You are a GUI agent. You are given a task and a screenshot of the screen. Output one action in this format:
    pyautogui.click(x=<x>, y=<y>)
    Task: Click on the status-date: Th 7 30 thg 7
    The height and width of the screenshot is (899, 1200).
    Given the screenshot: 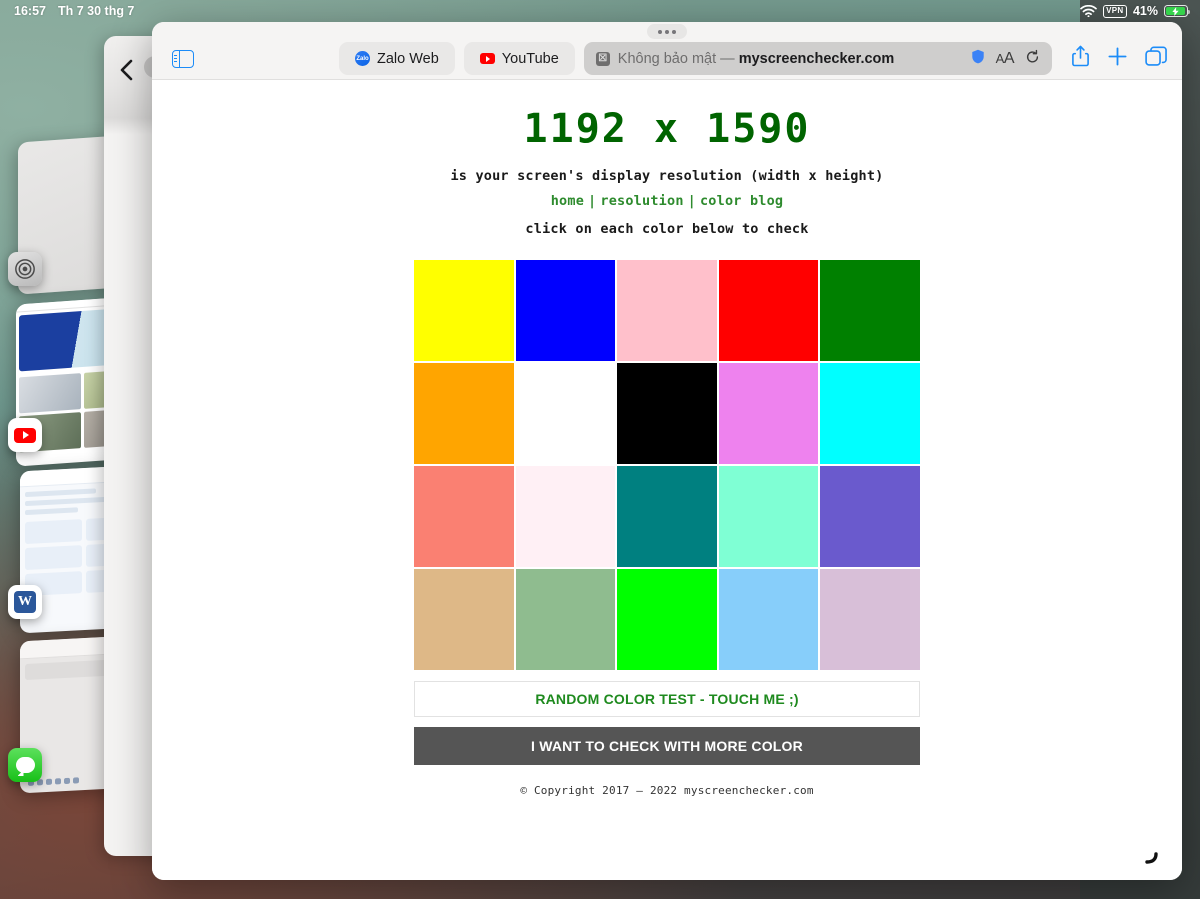 What is the action you would take?
    pyautogui.click(x=96, y=11)
    